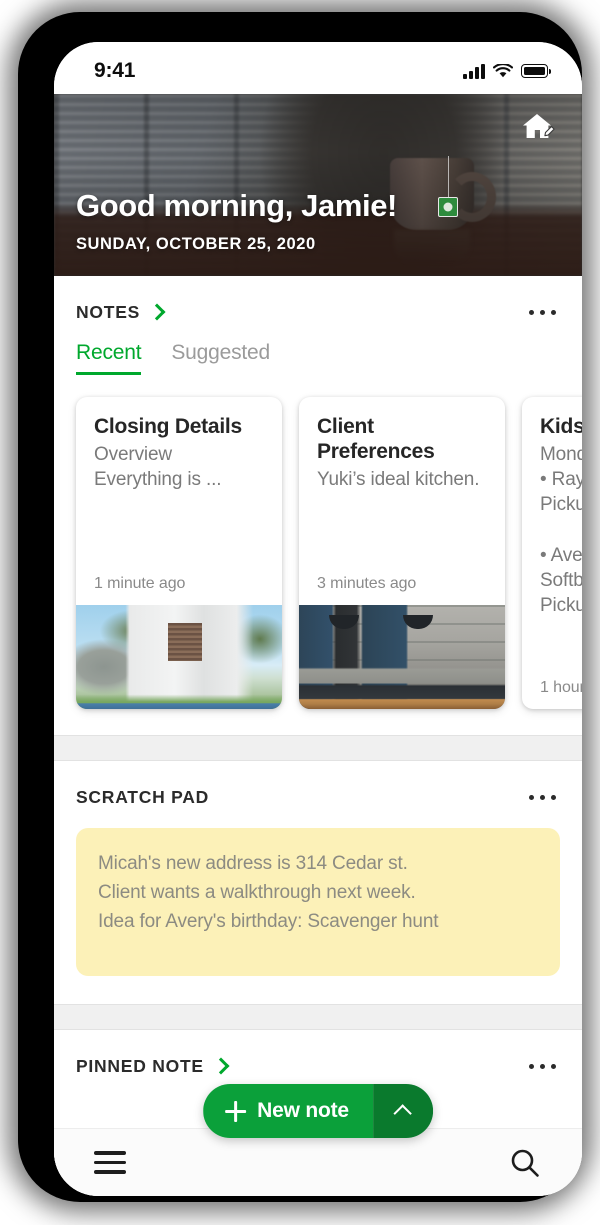 Image resolution: width=600 pixels, height=1225 pixels. What do you see at coordinates (110, 1162) in the screenshot?
I see `hamburger-menu-icon` at bounding box center [110, 1162].